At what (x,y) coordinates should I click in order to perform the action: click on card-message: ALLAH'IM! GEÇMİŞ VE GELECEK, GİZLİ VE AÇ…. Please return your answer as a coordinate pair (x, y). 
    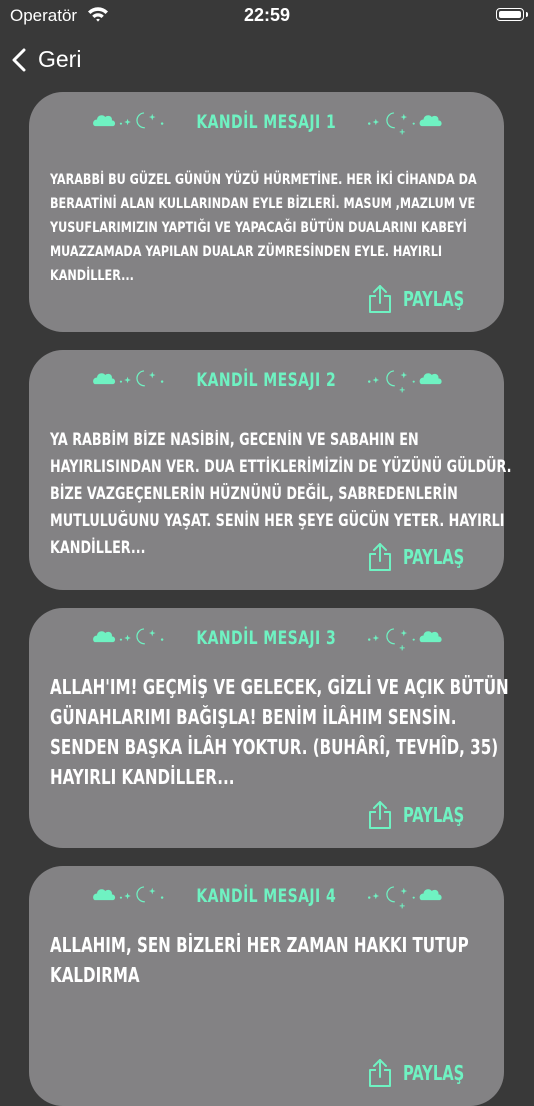
    Looking at the image, I should click on (279, 732).